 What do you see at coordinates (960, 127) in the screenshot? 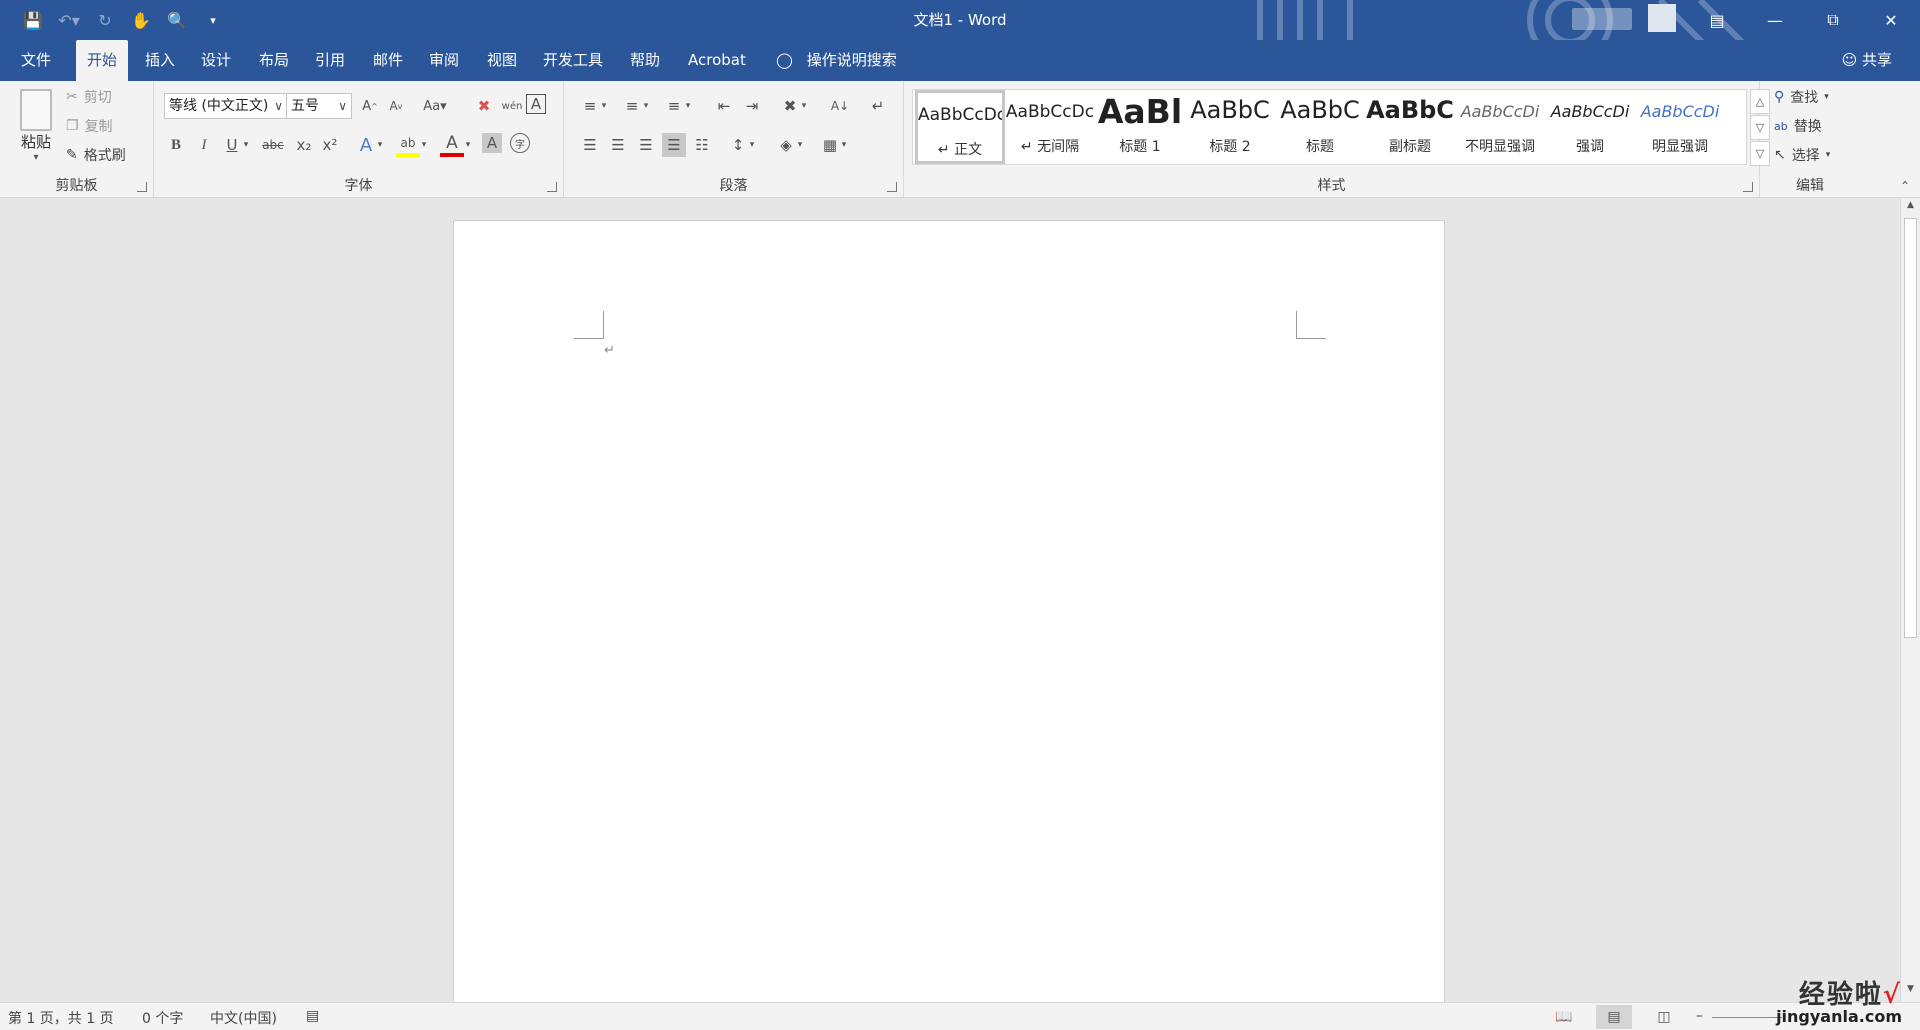
I see `style-normal: AaBbCcDc ↵ 正文` at bounding box center [960, 127].